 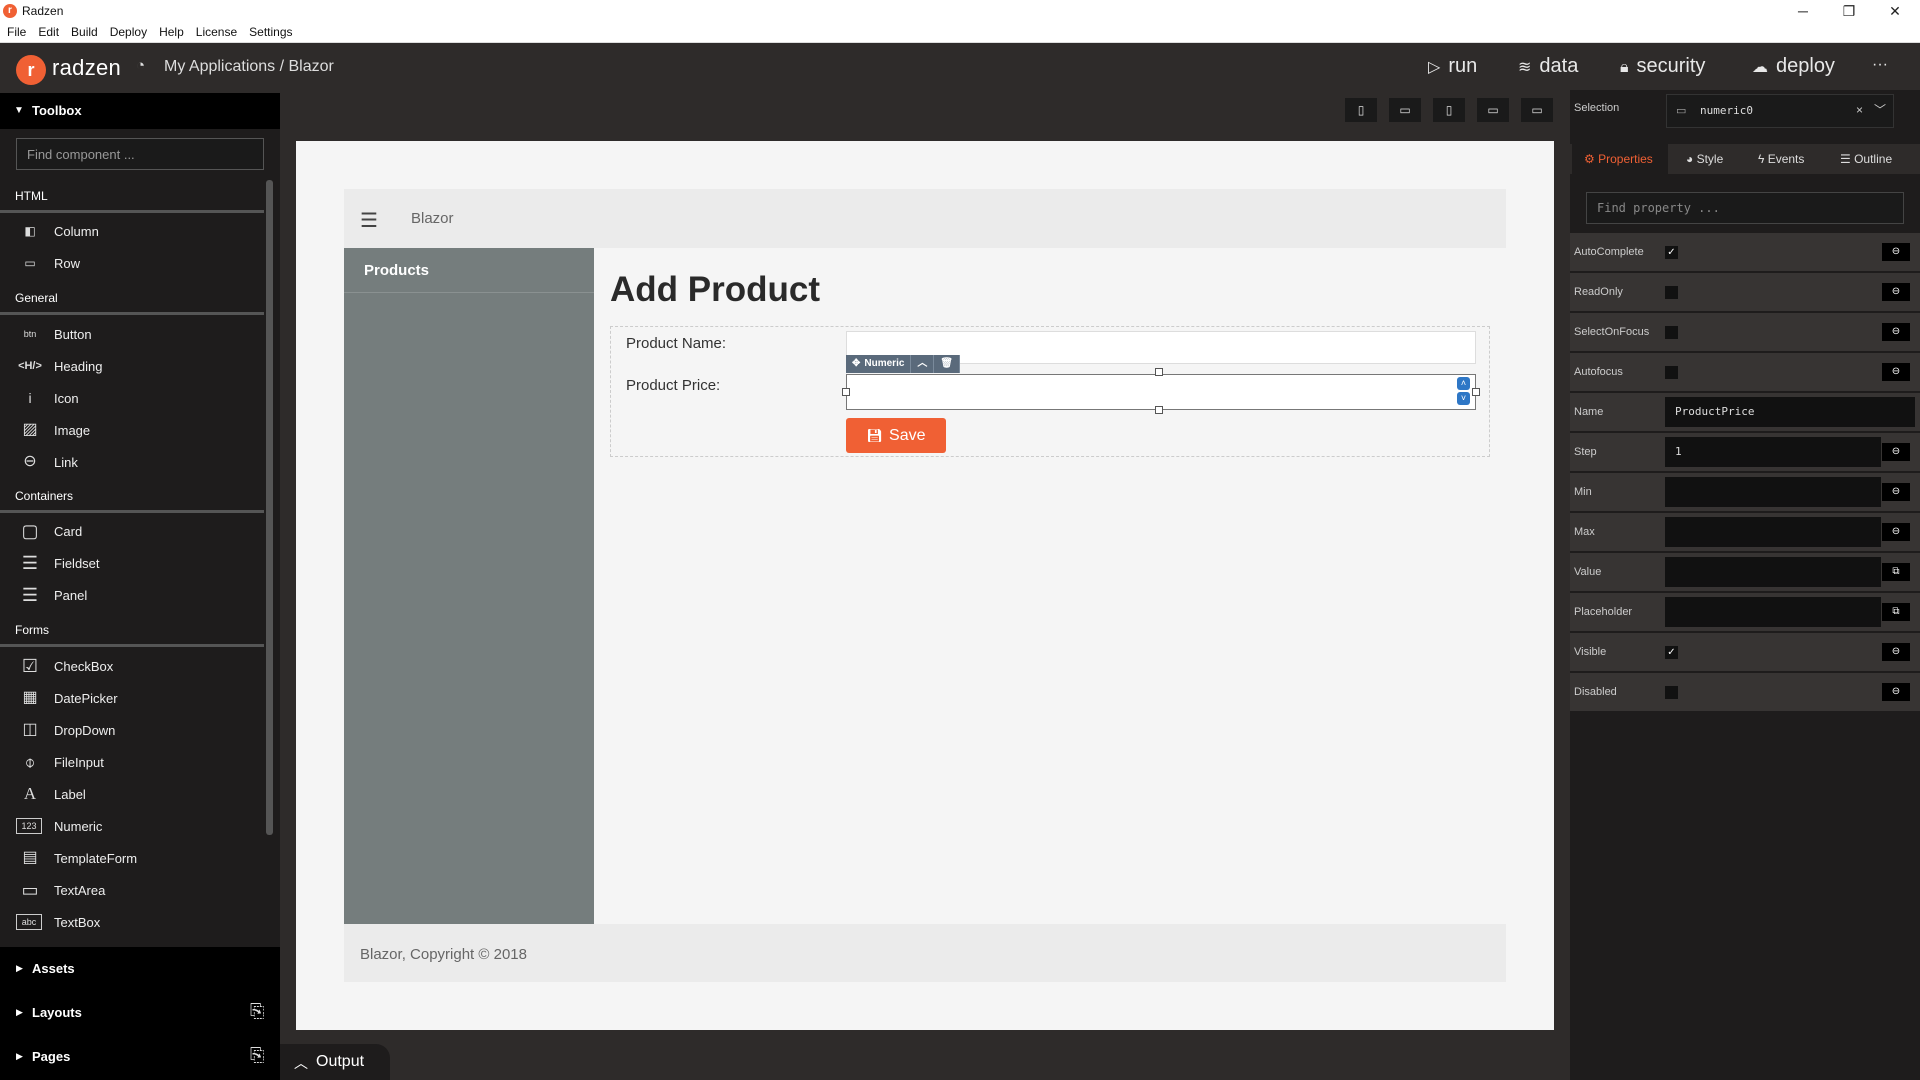 I want to click on visible-checkbox: ✓, so click(x=1671, y=652).